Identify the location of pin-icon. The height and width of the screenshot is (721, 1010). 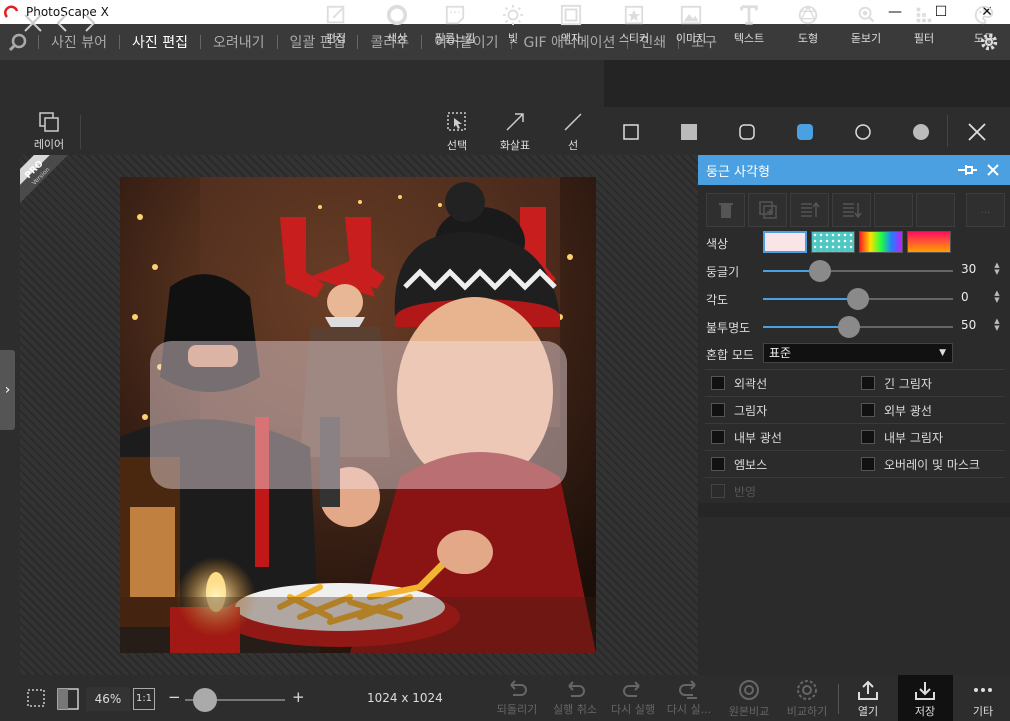
(967, 170).